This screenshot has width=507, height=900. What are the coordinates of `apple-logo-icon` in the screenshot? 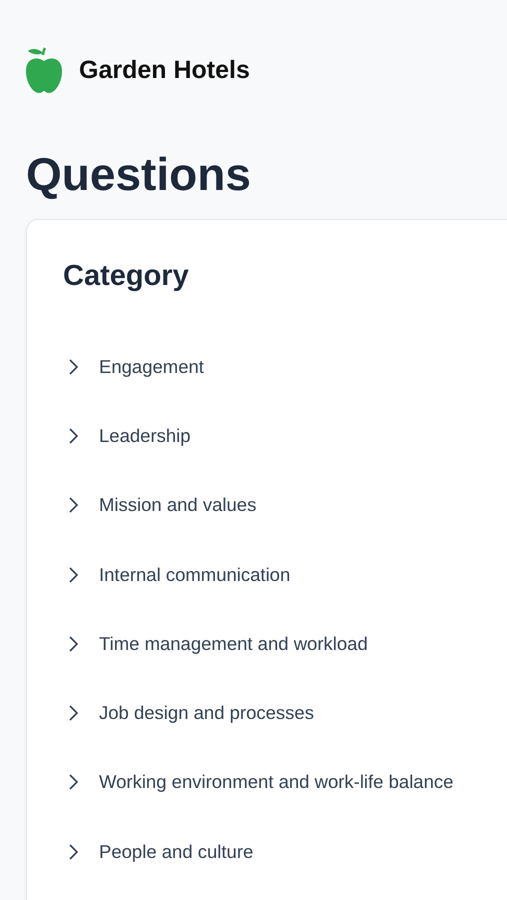 It's located at (44, 70).